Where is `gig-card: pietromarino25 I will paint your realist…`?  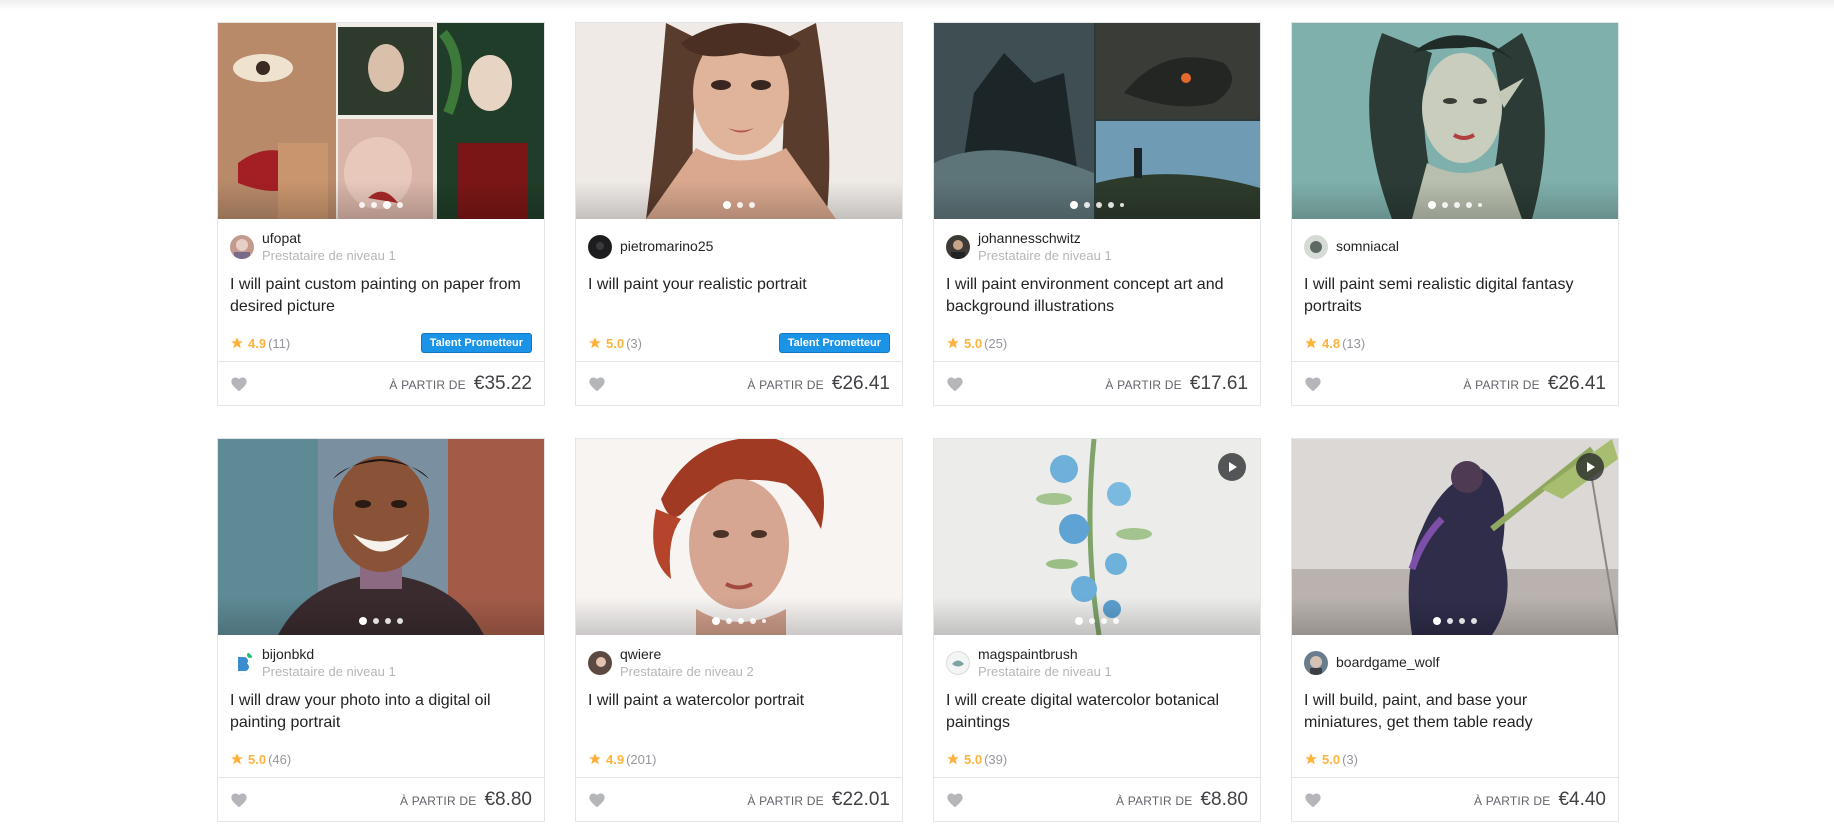 gig-card: pietromarino25 I will paint your realist… is located at coordinates (739, 214).